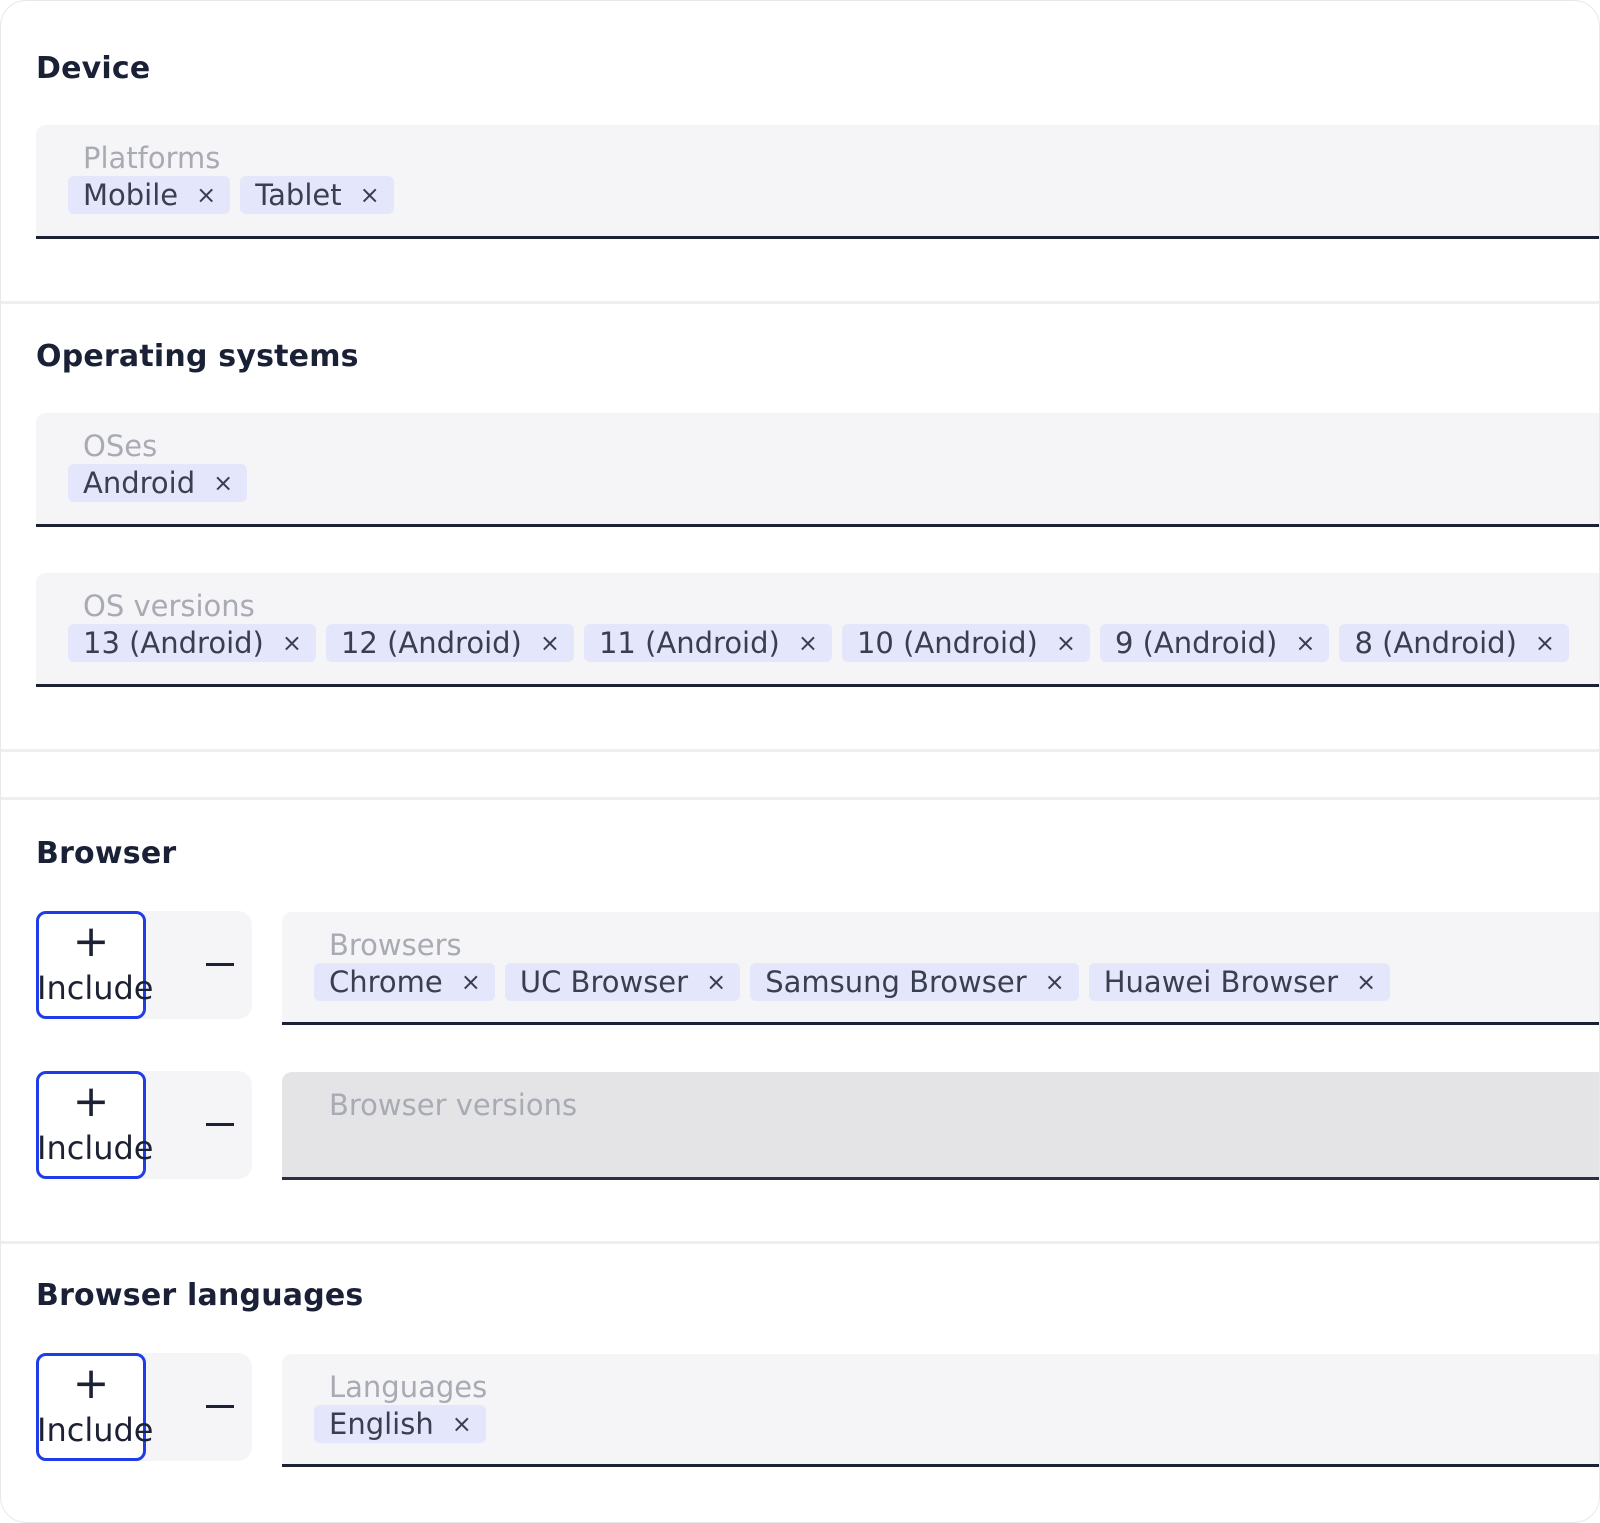 This screenshot has width=1600, height=1523. I want to click on chip: Android ×, so click(158, 483).